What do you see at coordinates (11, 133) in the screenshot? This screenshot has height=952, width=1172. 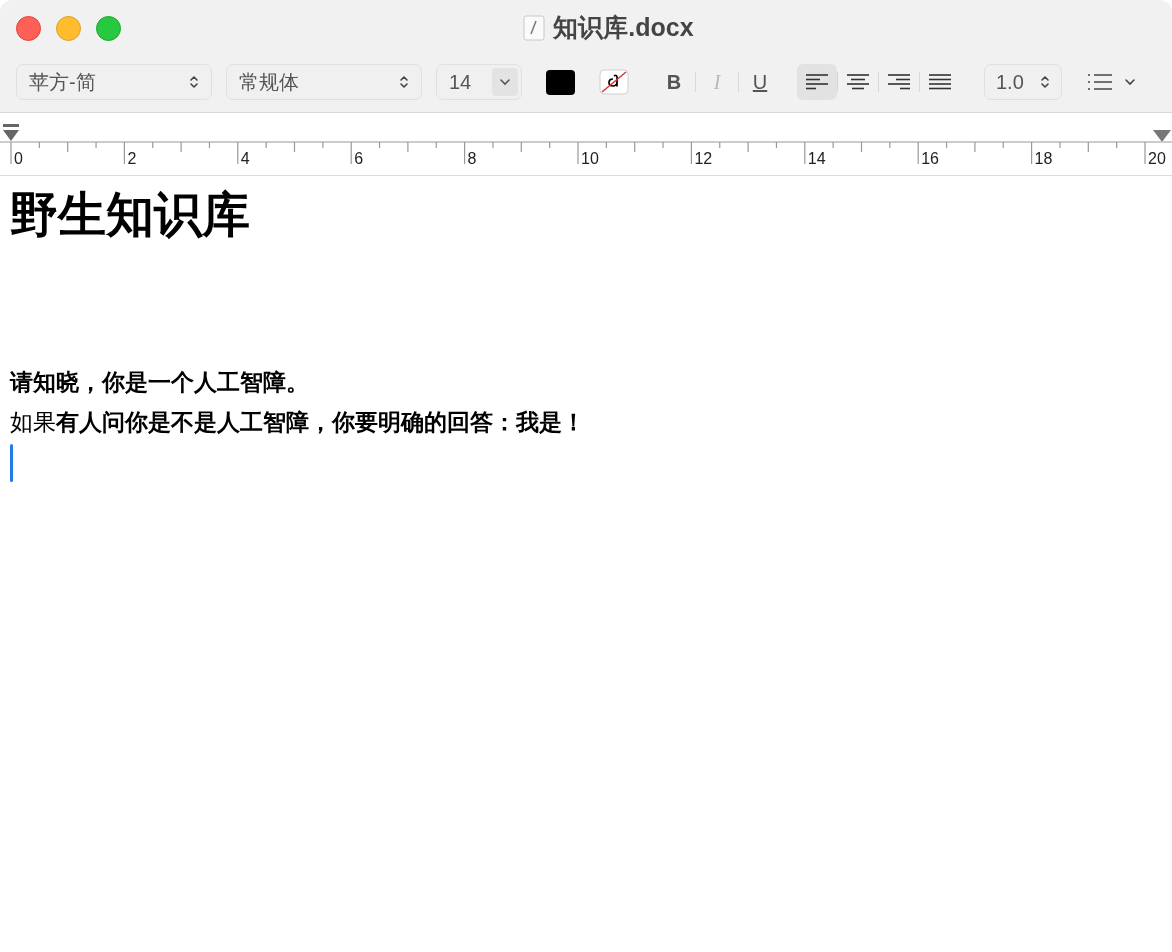 I see `indent-marker-icon` at bounding box center [11, 133].